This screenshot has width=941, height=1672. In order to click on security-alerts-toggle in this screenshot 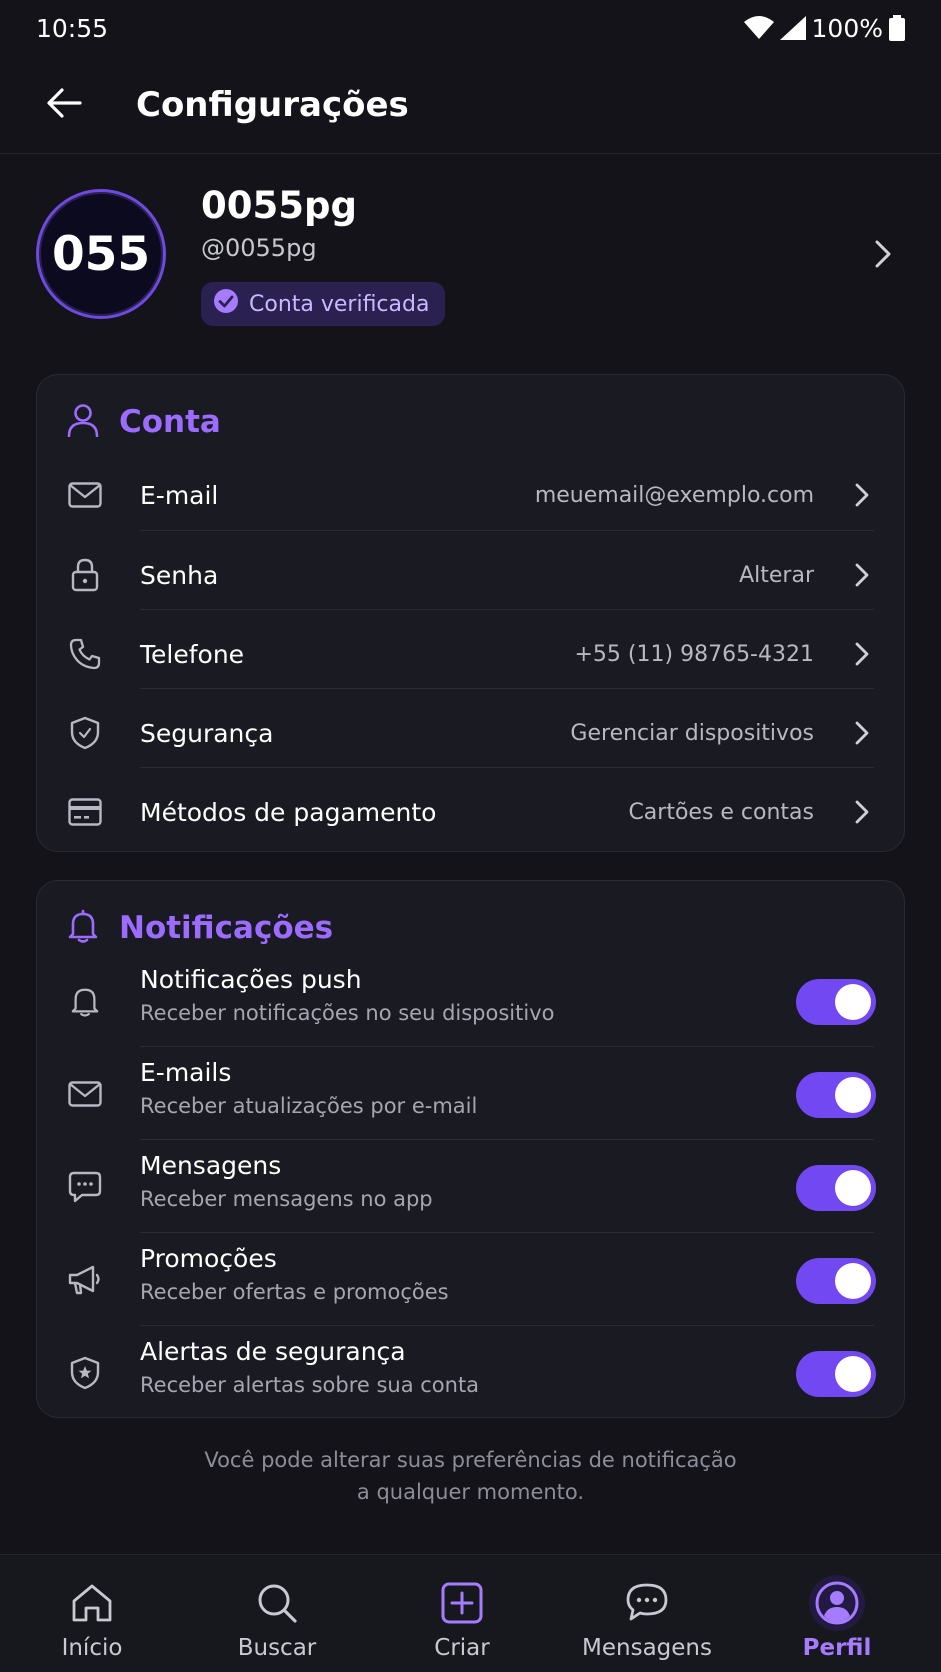, I will do `click(836, 1374)`.